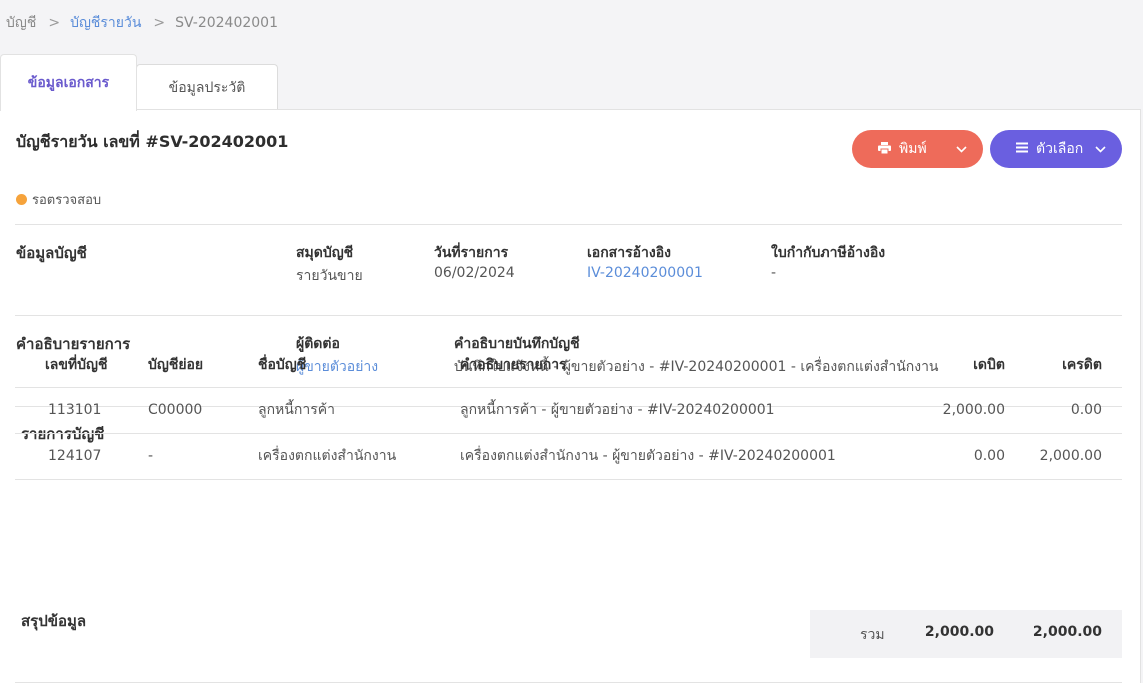 The width and height of the screenshot is (1143, 683). What do you see at coordinates (774, 273) in the screenshot?
I see `tax-invoice-ref-value: -` at bounding box center [774, 273].